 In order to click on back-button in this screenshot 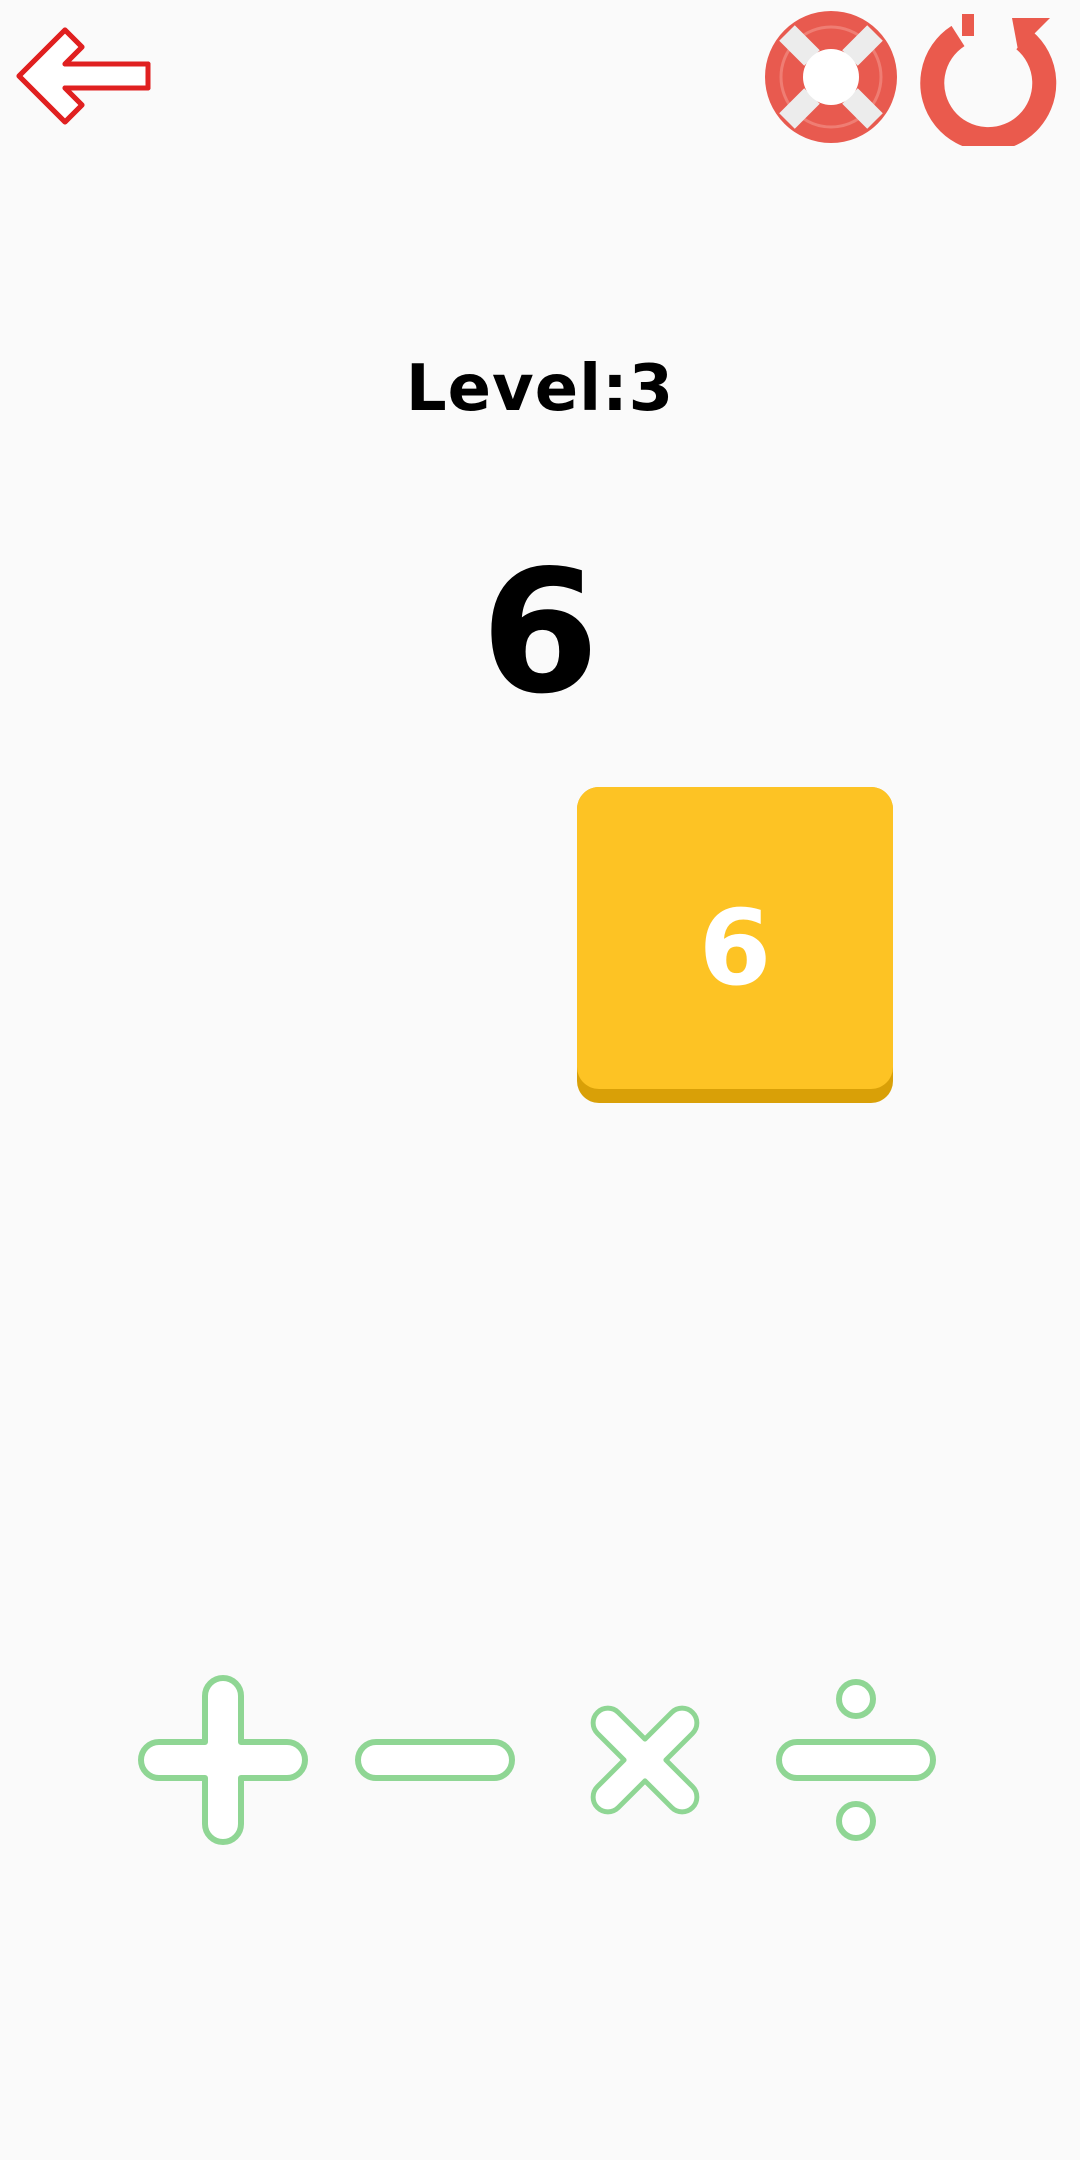, I will do `click(85, 79)`.